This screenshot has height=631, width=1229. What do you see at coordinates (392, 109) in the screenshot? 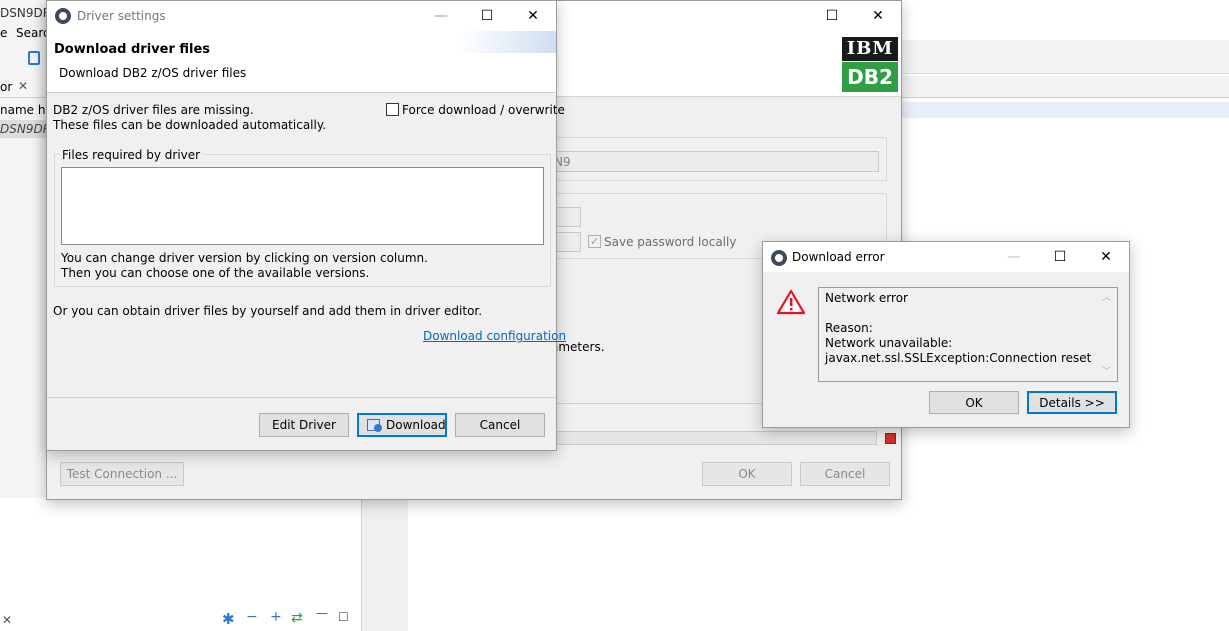
I see `force-download-checkbox` at bounding box center [392, 109].